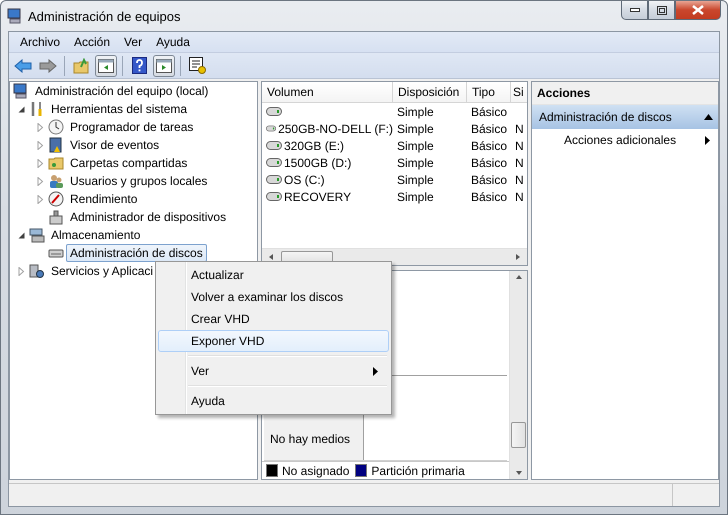 Image resolution: width=728 pixels, height=515 pixels. Describe the element at coordinates (273, 297) in the screenshot. I see `context-menu-item: Volver a examinar los discos` at that location.